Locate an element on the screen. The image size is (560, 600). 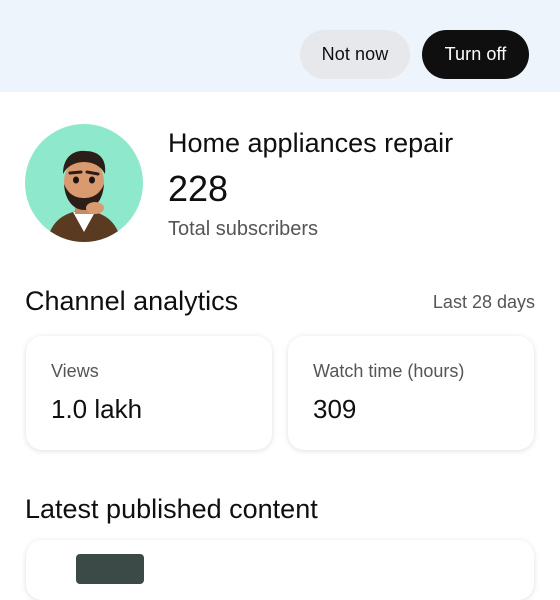
channel-name: Home appliances repair is located at coordinates (311, 143).